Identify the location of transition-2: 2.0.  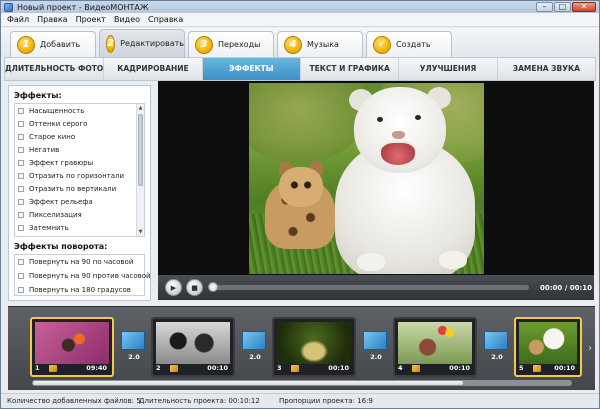
(255, 348).